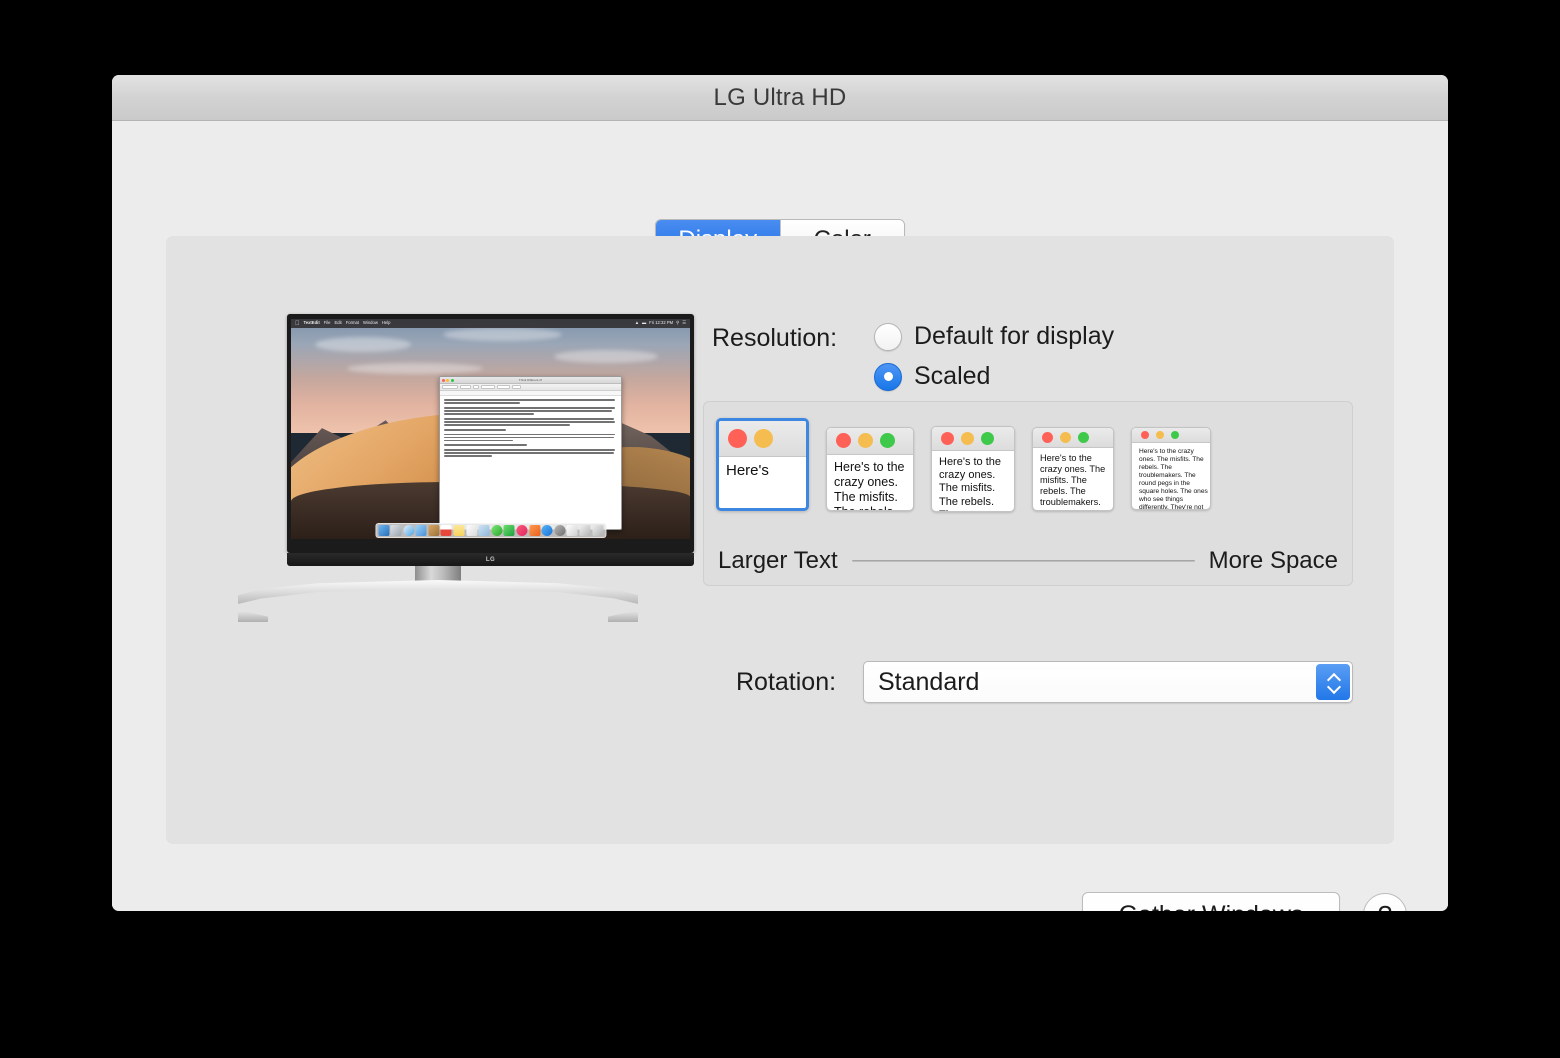 Image resolution: width=1560 pixels, height=1058 pixels. I want to click on wifi-icon: ▲, so click(636, 323).